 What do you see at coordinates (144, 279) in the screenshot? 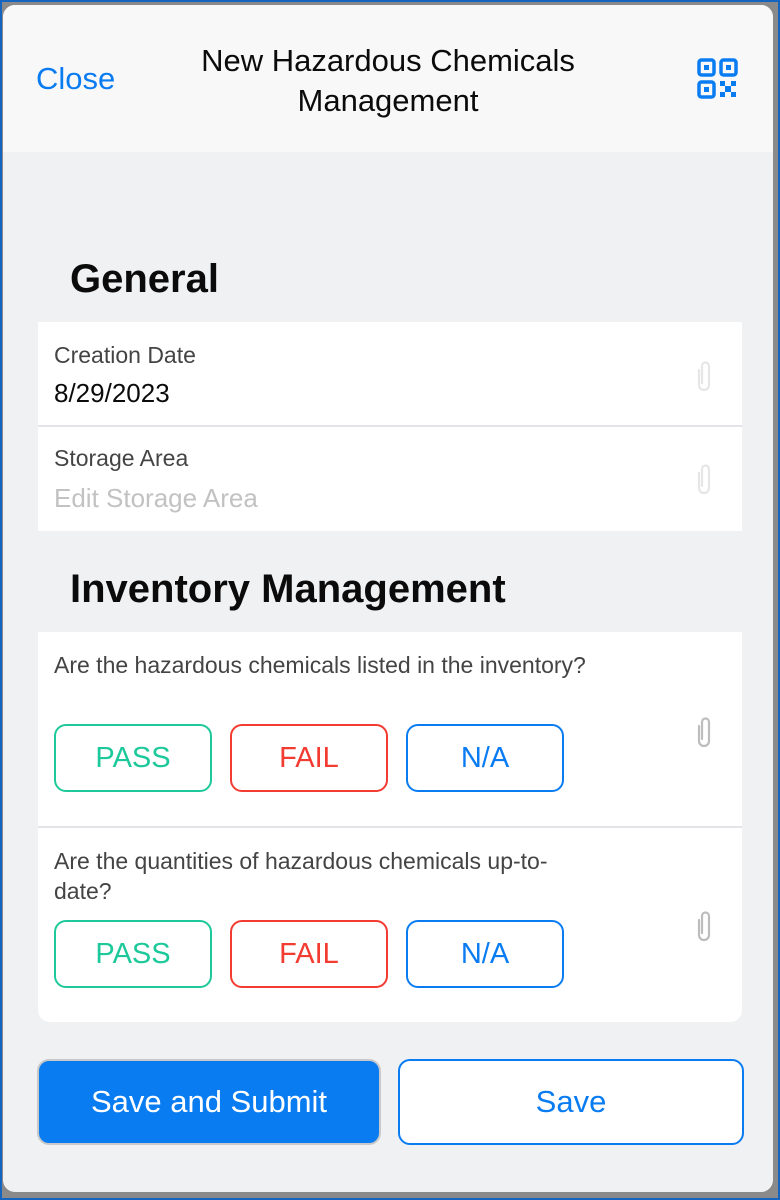
I see `section-title-general: General` at bounding box center [144, 279].